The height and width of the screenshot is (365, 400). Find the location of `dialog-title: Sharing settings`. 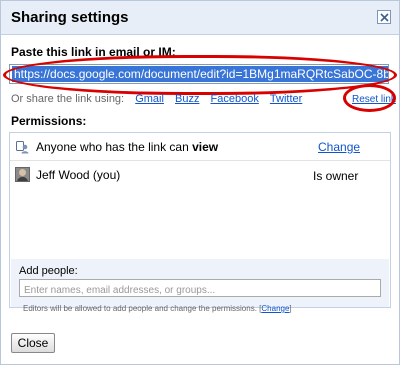

dialog-title: Sharing settings is located at coordinates (70, 17).